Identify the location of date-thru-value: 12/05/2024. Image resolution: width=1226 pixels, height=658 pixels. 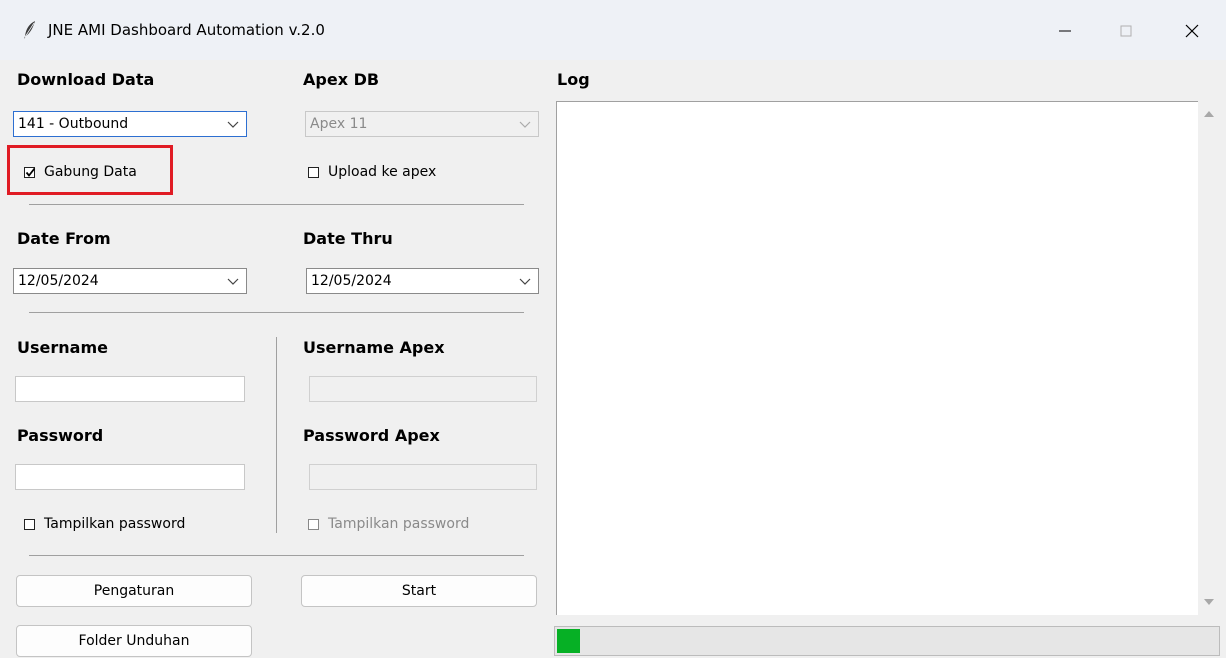
(351, 281).